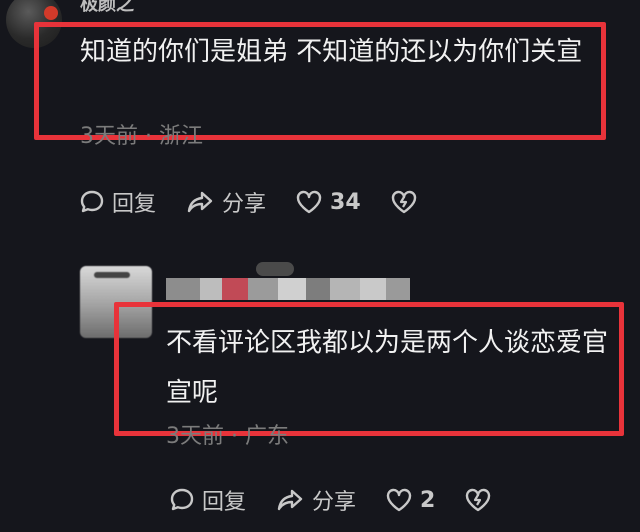 This screenshot has width=640, height=532. I want to click on comment-meta: 3天前 · 广东, so click(227, 436).